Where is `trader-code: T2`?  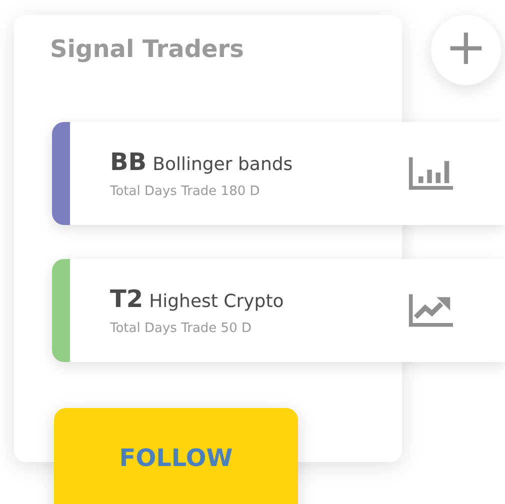 trader-code: T2 is located at coordinates (127, 299).